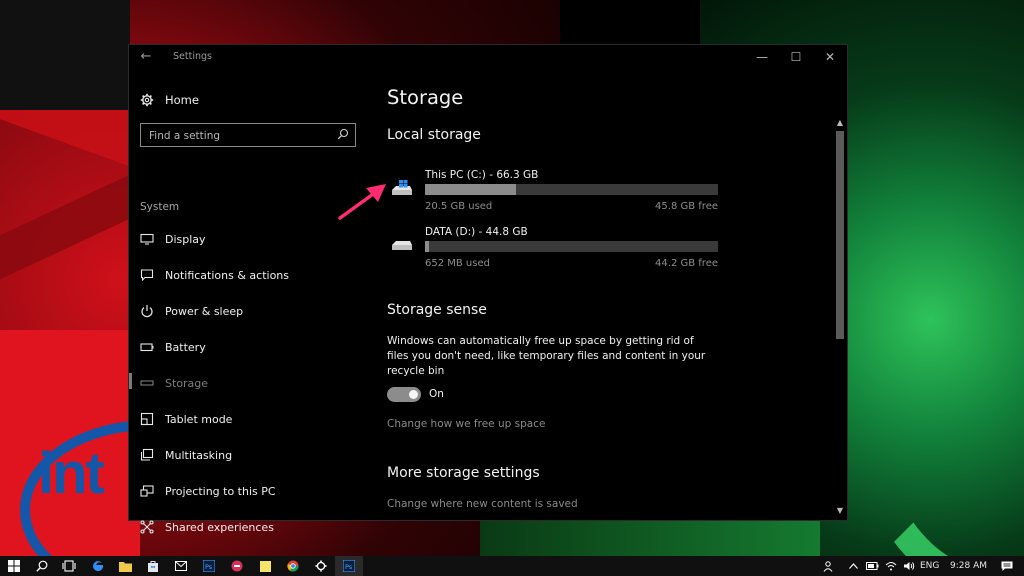 This screenshot has height=576, width=1024. I want to click on mail-icon, so click(181, 566).